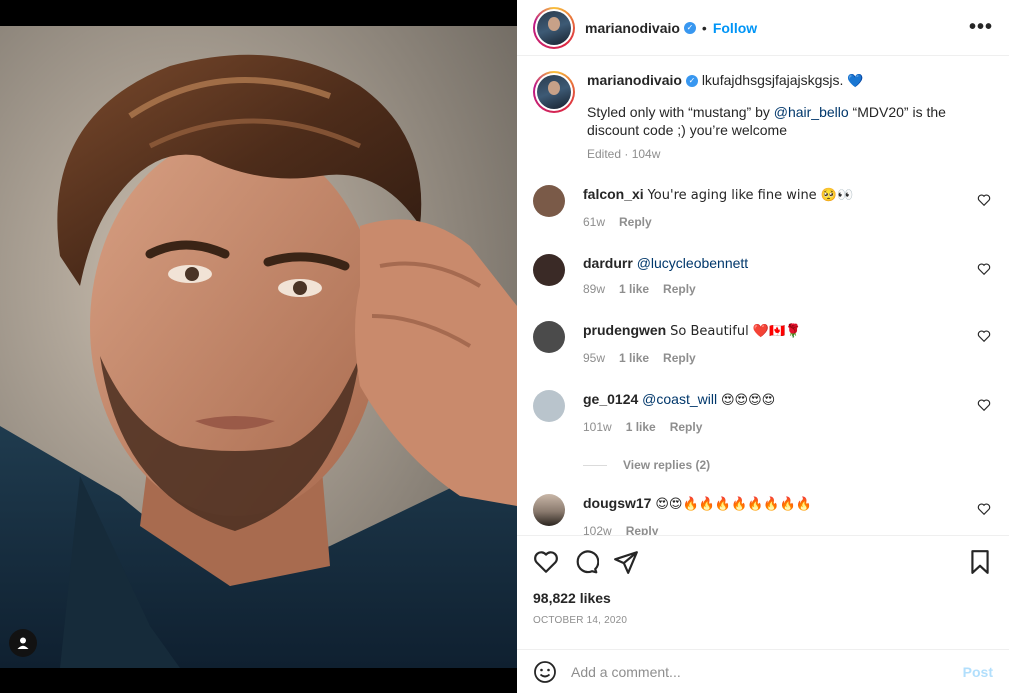 Image resolution: width=1009 pixels, height=693 pixels. What do you see at coordinates (634, 80) in the screenshot?
I see `caption-username: marianodivaio` at bounding box center [634, 80].